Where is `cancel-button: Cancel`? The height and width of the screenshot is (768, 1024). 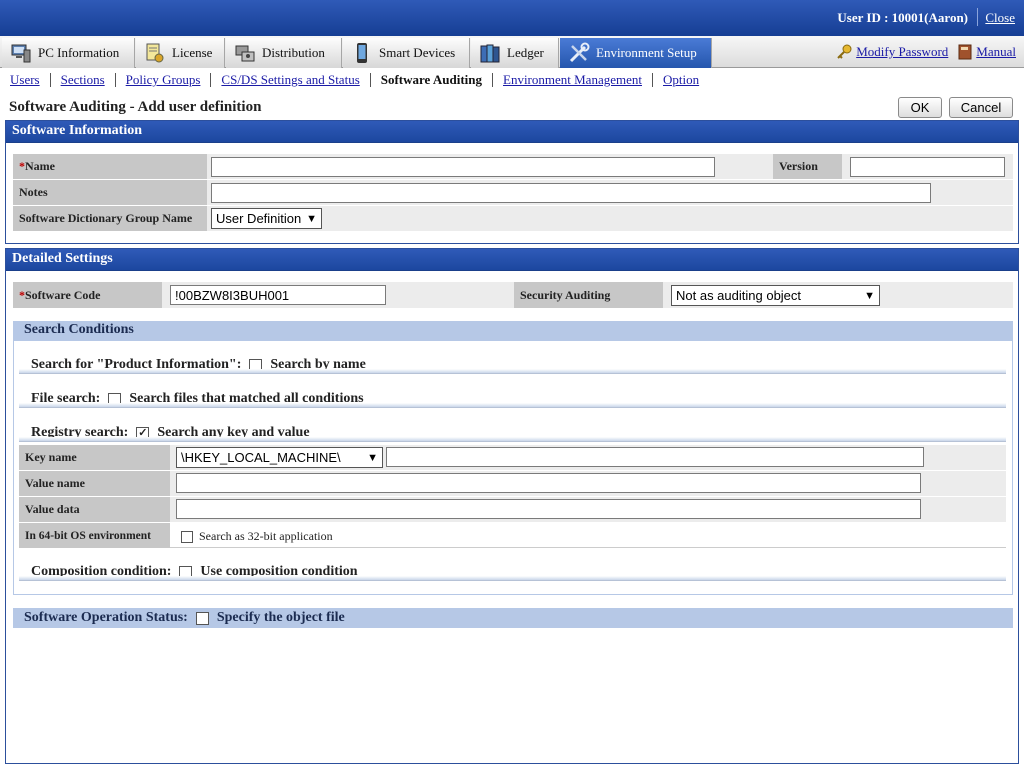
cancel-button: Cancel is located at coordinates (981, 107).